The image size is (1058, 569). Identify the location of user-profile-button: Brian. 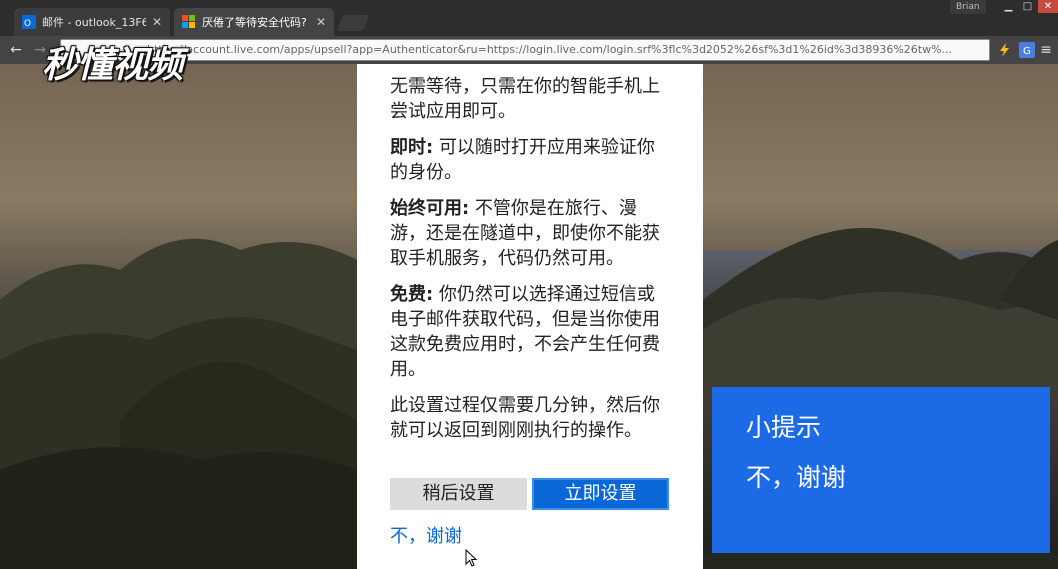
(968, 7).